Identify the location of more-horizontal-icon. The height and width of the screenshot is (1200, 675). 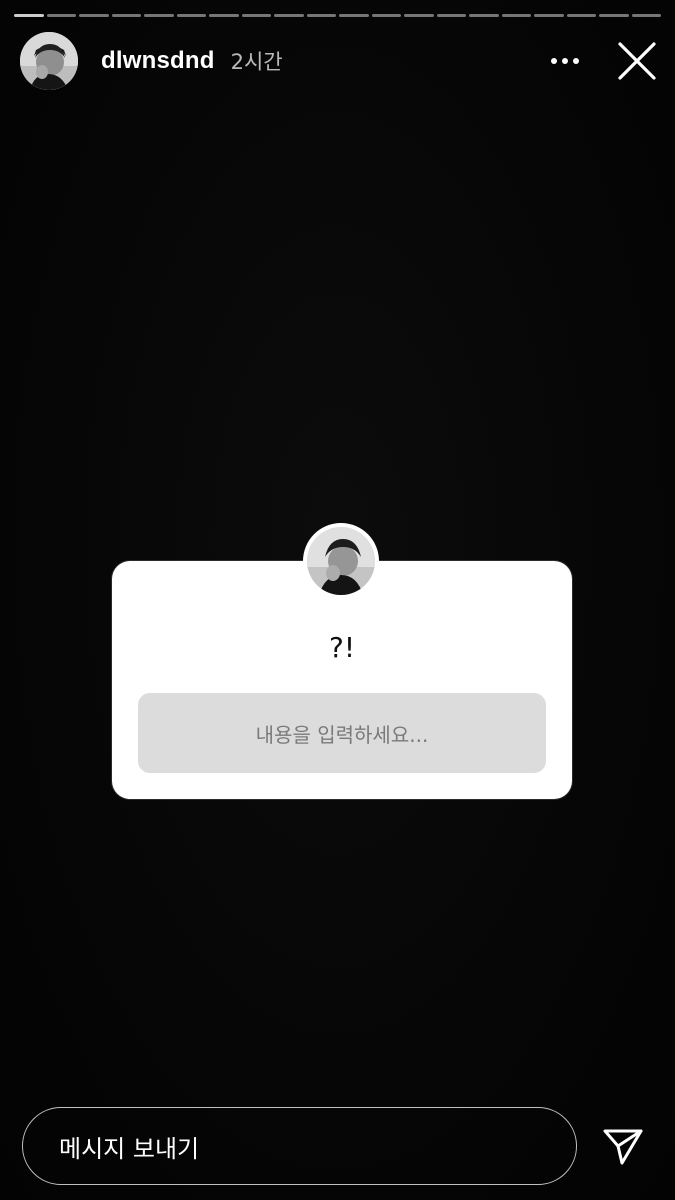
(565, 61).